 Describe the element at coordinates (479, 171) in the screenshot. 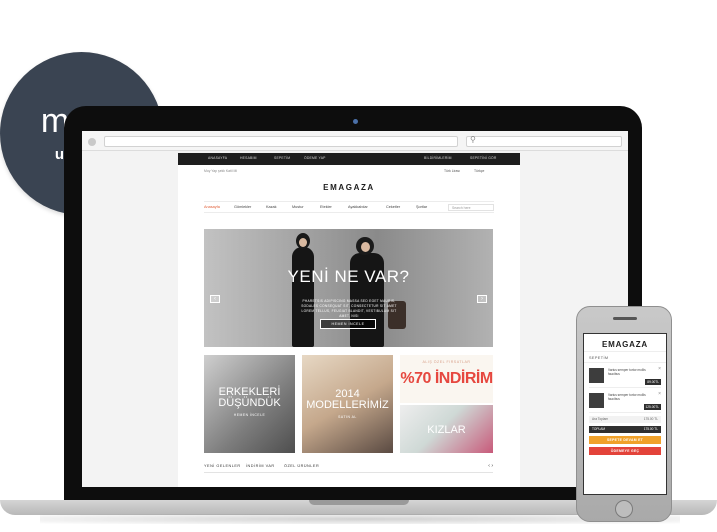

I see `language-select: Türkçe` at that location.